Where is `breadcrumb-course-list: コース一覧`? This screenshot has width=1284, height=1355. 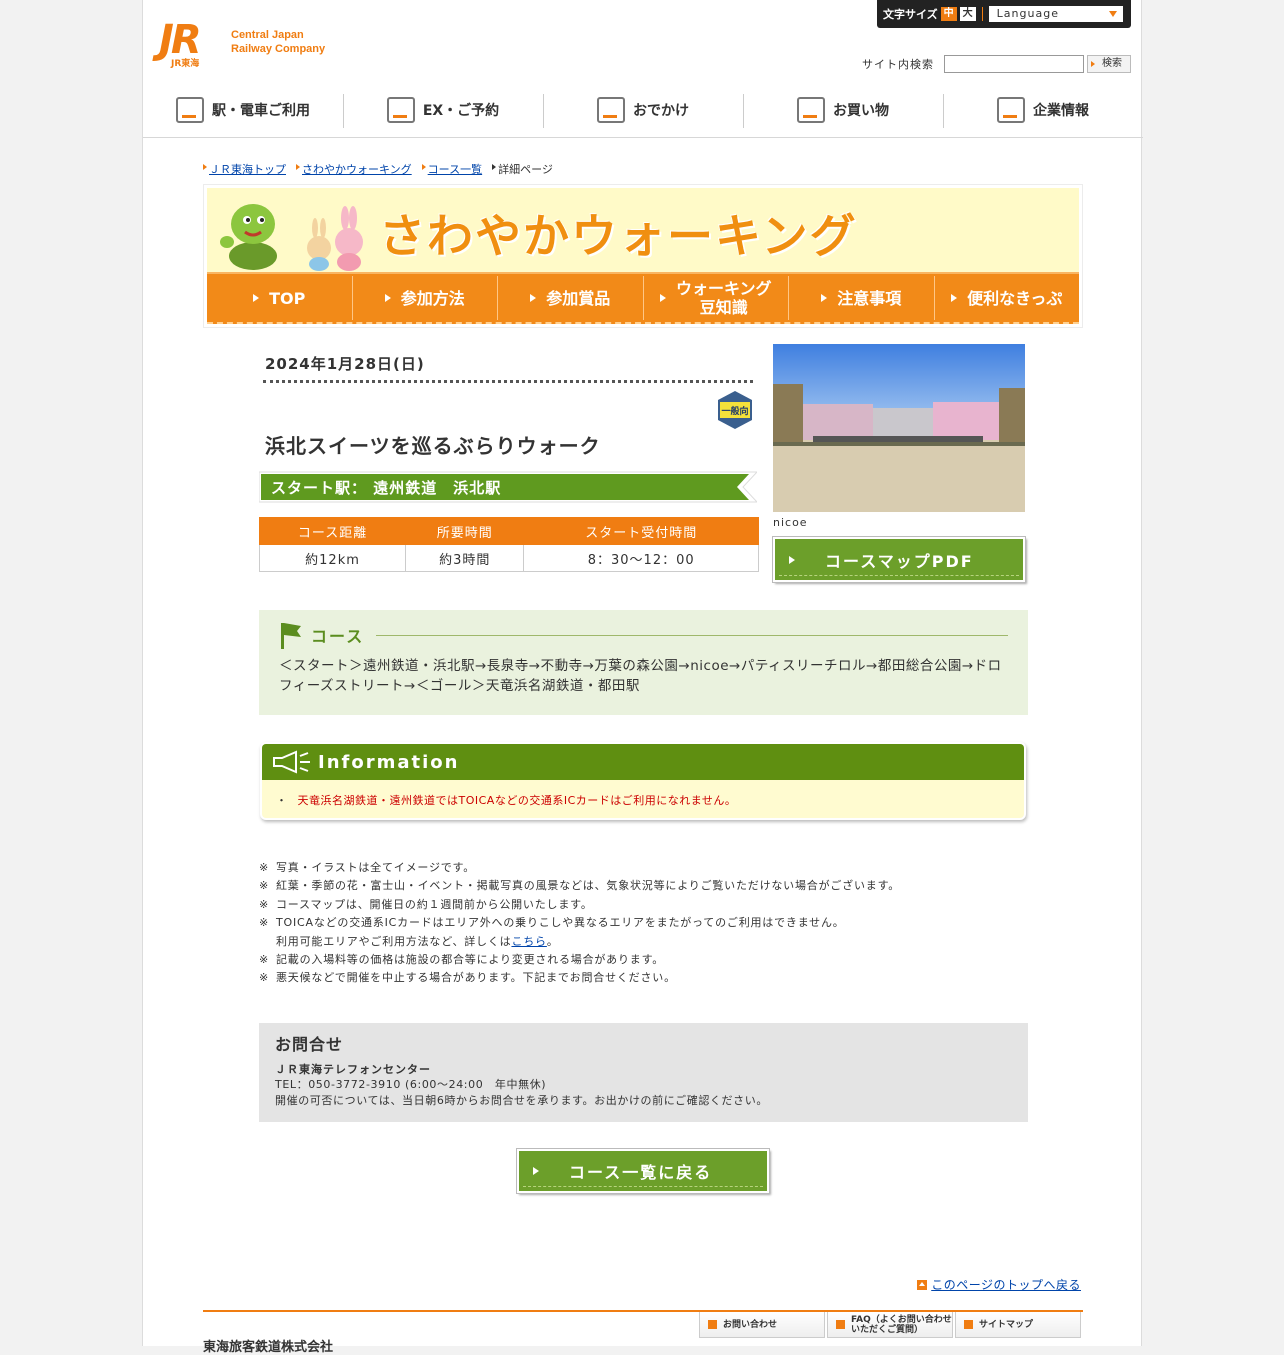
breadcrumb-course-list: コース一覧 is located at coordinates (451, 169).